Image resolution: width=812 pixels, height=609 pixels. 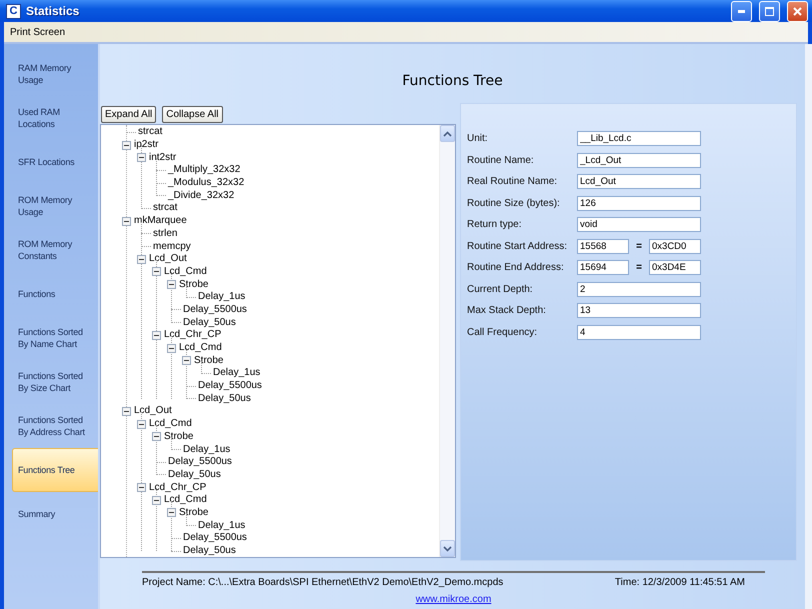 I want to click on tree-item: _Multiply_32x32, so click(x=204, y=170).